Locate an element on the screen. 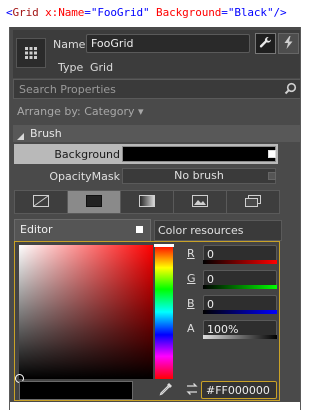 This screenshot has width=320, height=410. property-label-background: Background is located at coordinates (87, 154).